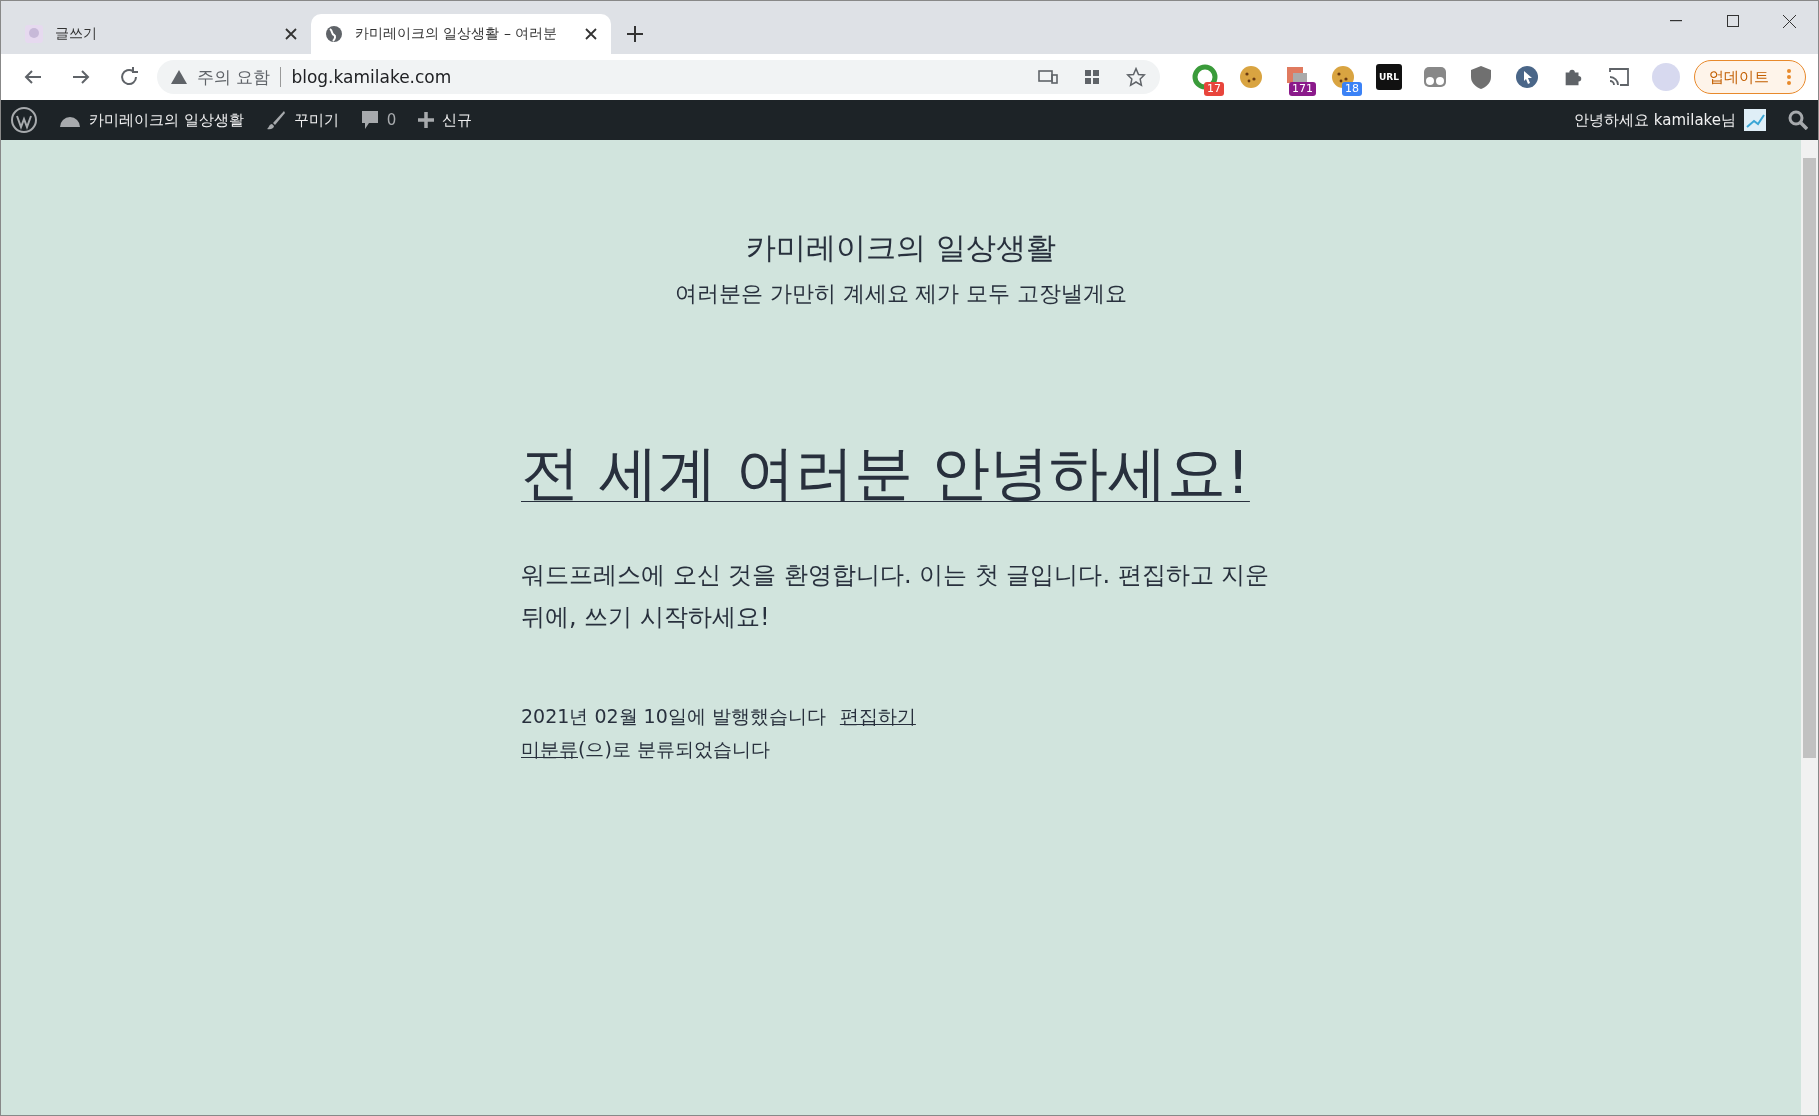 The image size is (1819, 1116). Describe the element at coordinates (1527, 77) in the screenshot. I see `cursor-icon` at that location.